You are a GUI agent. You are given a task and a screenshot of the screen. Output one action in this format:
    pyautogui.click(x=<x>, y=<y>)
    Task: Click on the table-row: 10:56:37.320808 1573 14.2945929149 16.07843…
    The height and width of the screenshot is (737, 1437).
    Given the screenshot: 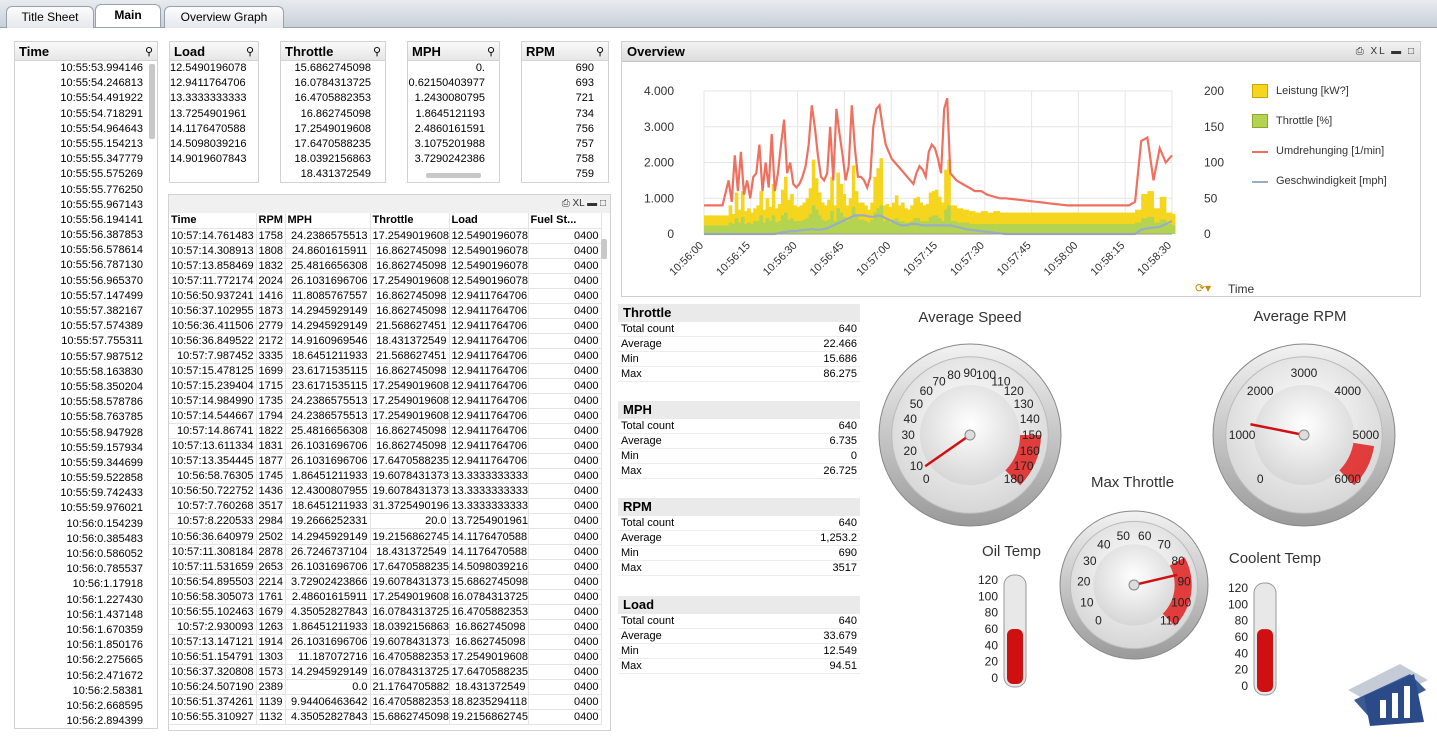 What is the action you would take?
    pyautogui.click(x=385, y=672)
    